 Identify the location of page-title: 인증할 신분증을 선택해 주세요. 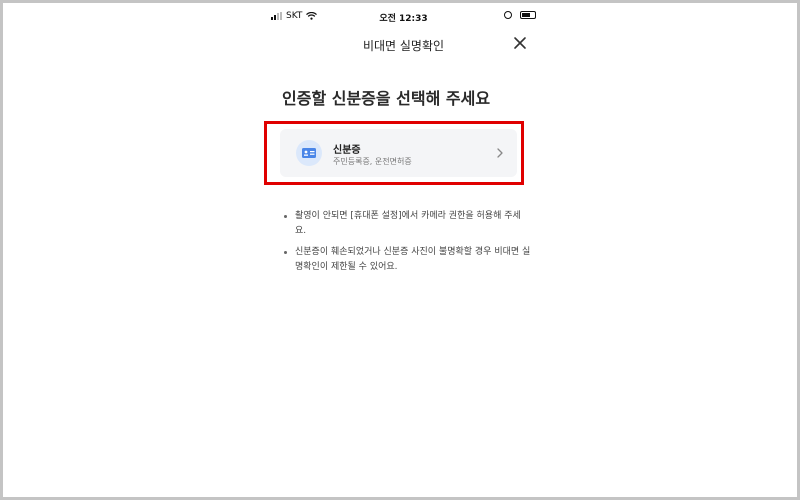
(386, 98).